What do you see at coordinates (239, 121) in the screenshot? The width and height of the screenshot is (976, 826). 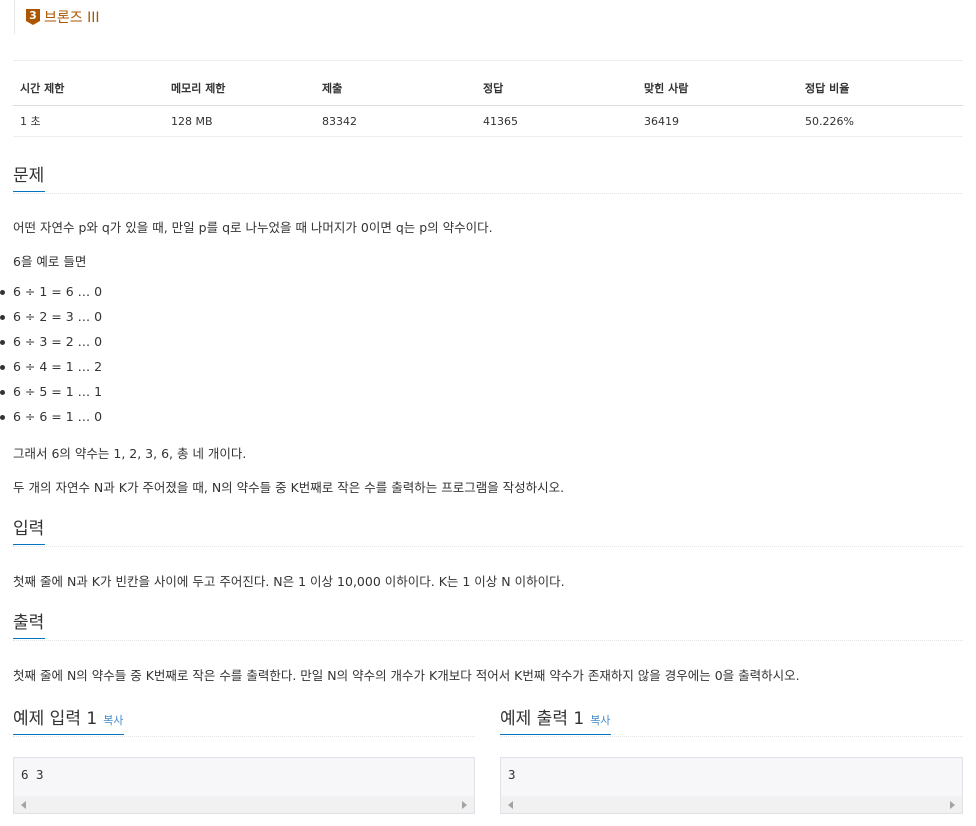 I see `value-memory-limit: 128 MB` at bounding box center [239, 121].